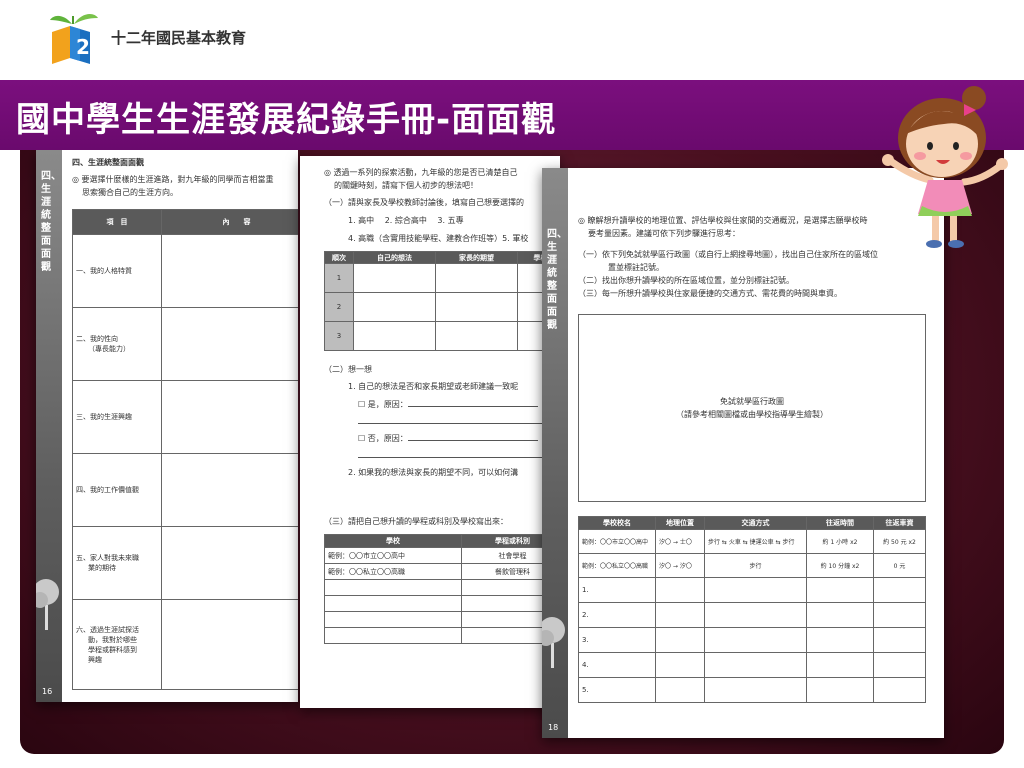  I want to click on example-cell: 步行 ⇆ 火車 ⇆ 捷運公車 ⇆ 步行, so click(755, 541).